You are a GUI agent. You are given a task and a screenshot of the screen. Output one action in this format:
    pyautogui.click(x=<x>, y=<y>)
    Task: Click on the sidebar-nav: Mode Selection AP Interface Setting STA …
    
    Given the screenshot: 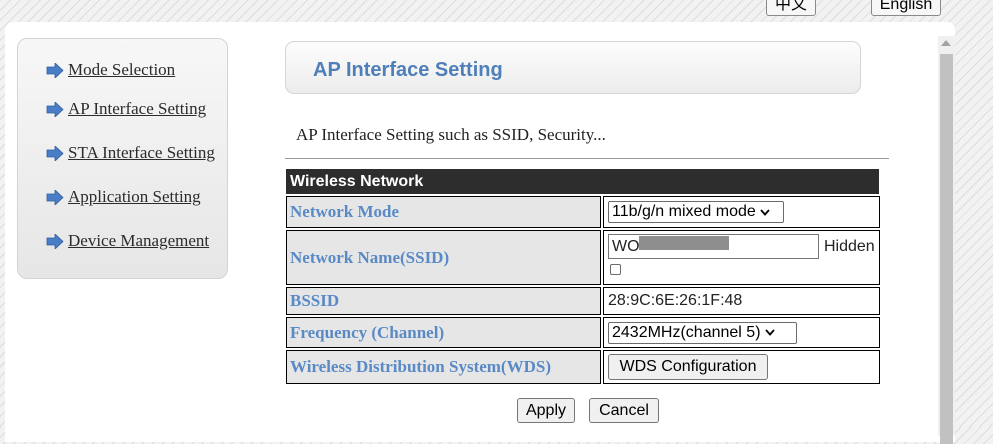 What is the action you would take?
    pyautogui.click(x=122, y=158)
    